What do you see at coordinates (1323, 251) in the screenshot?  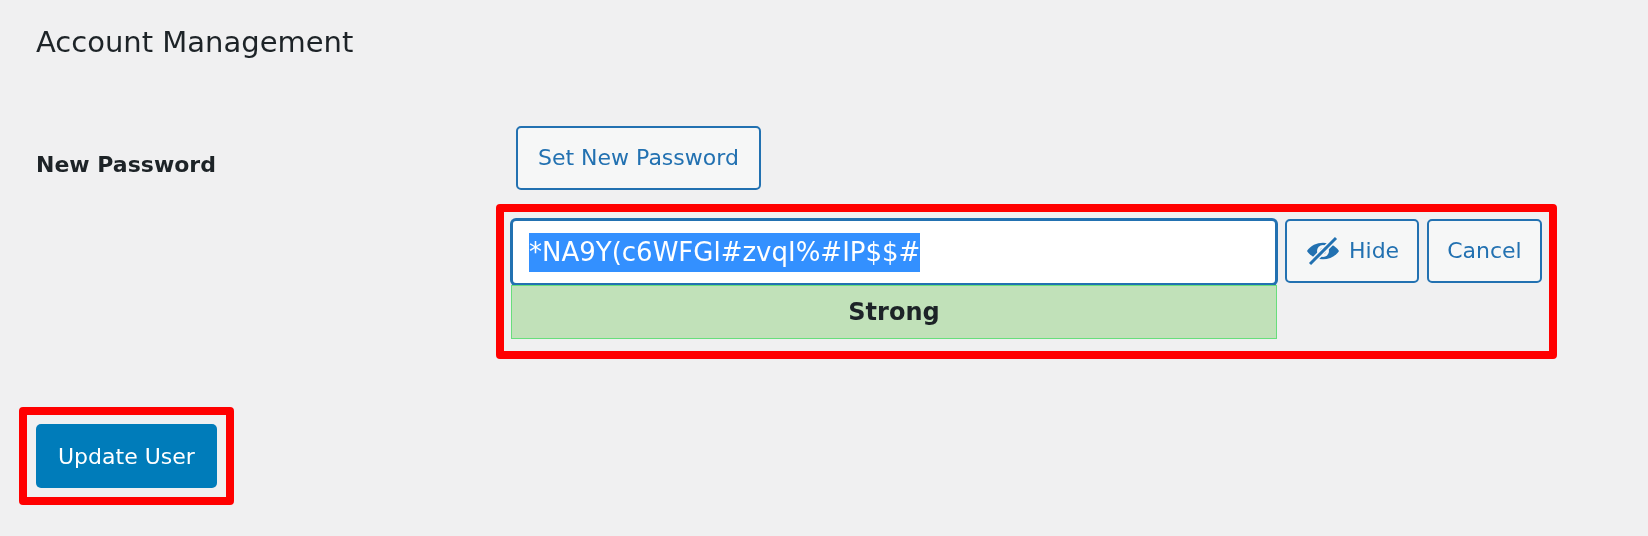 I see `eye-slash-icon` at bounding box center [1323, 251].